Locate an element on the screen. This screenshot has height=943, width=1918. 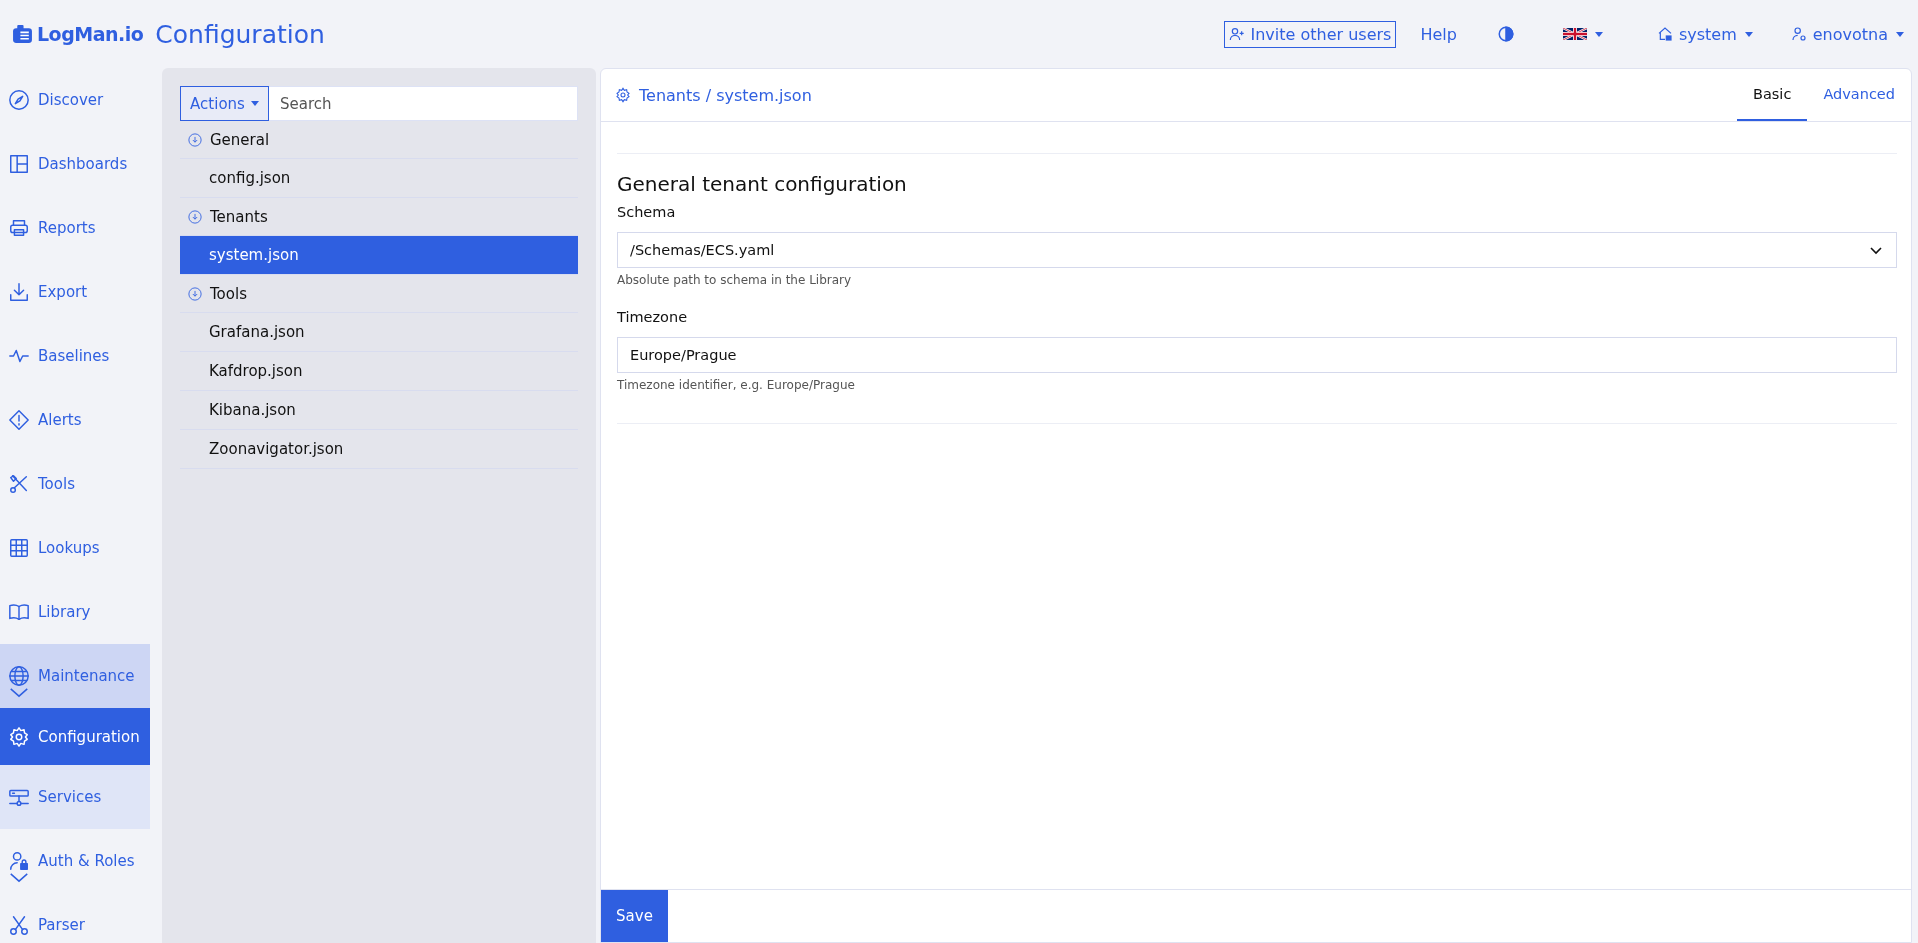
invite-users-button: Invite other users is located at coordinates (1310, 34).